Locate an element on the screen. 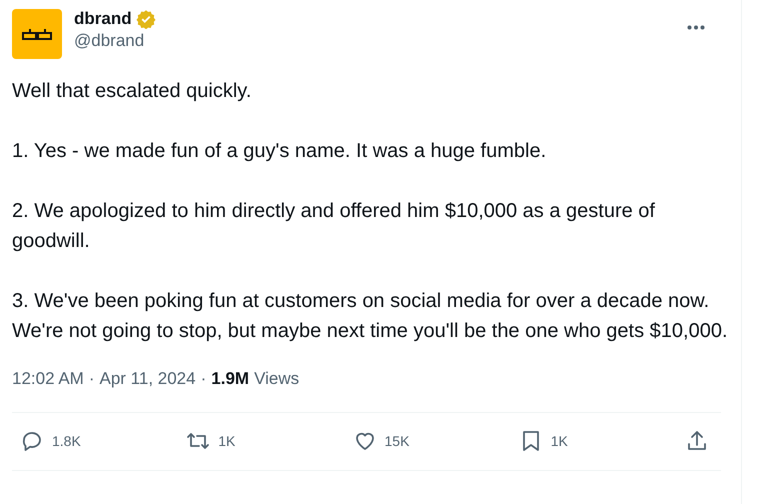 Image resolution: width=764 pixels, height=504 pixels. avatar is located at coordinates (37, 34).